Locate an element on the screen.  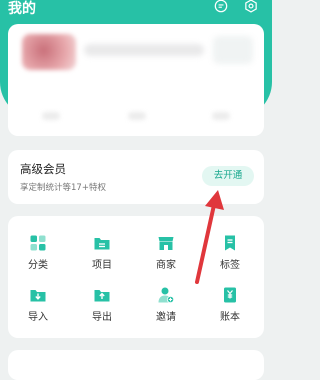
profile-name-blurred is located at coordinates (144, 50).